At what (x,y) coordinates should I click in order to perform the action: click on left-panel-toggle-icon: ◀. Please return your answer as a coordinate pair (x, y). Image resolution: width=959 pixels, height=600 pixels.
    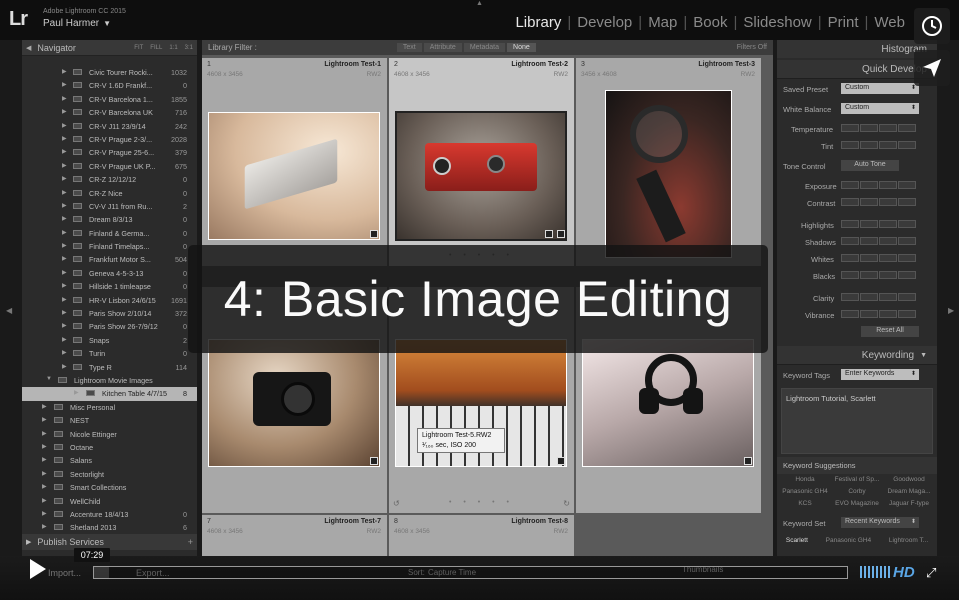
    Looking at the image, I should click on (9, 310).